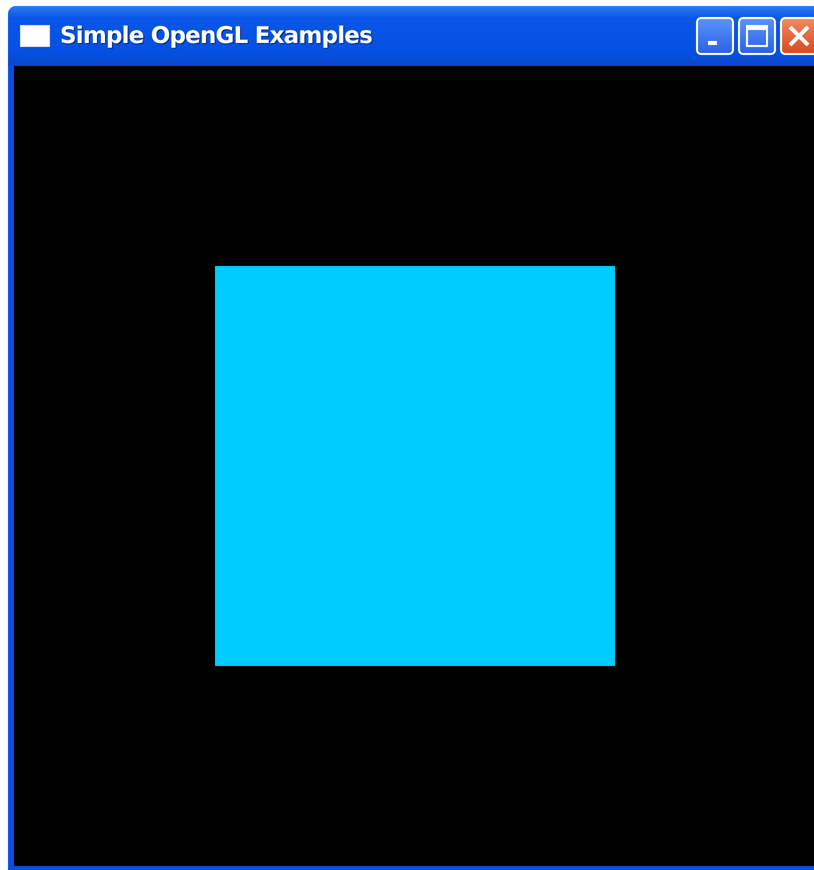 This screenshot has width=814, height=870. What do you see at coordinates (712, 43) in the screenshot?
I see `minimize-icon` at bounding box center [712, 43].